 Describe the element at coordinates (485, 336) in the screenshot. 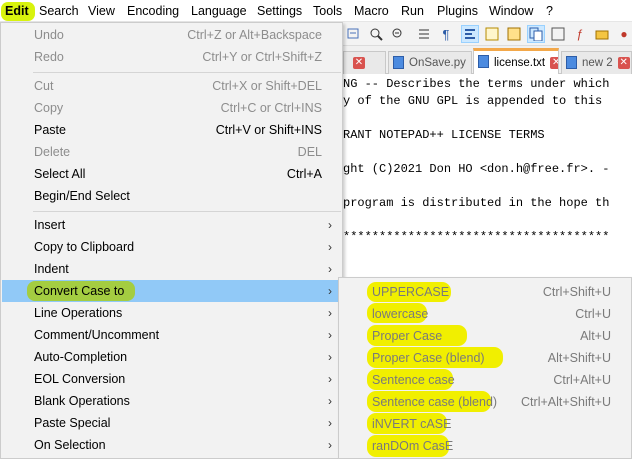

I see `submenu-item-proper-case: Proper Case Alt+U` at that location.